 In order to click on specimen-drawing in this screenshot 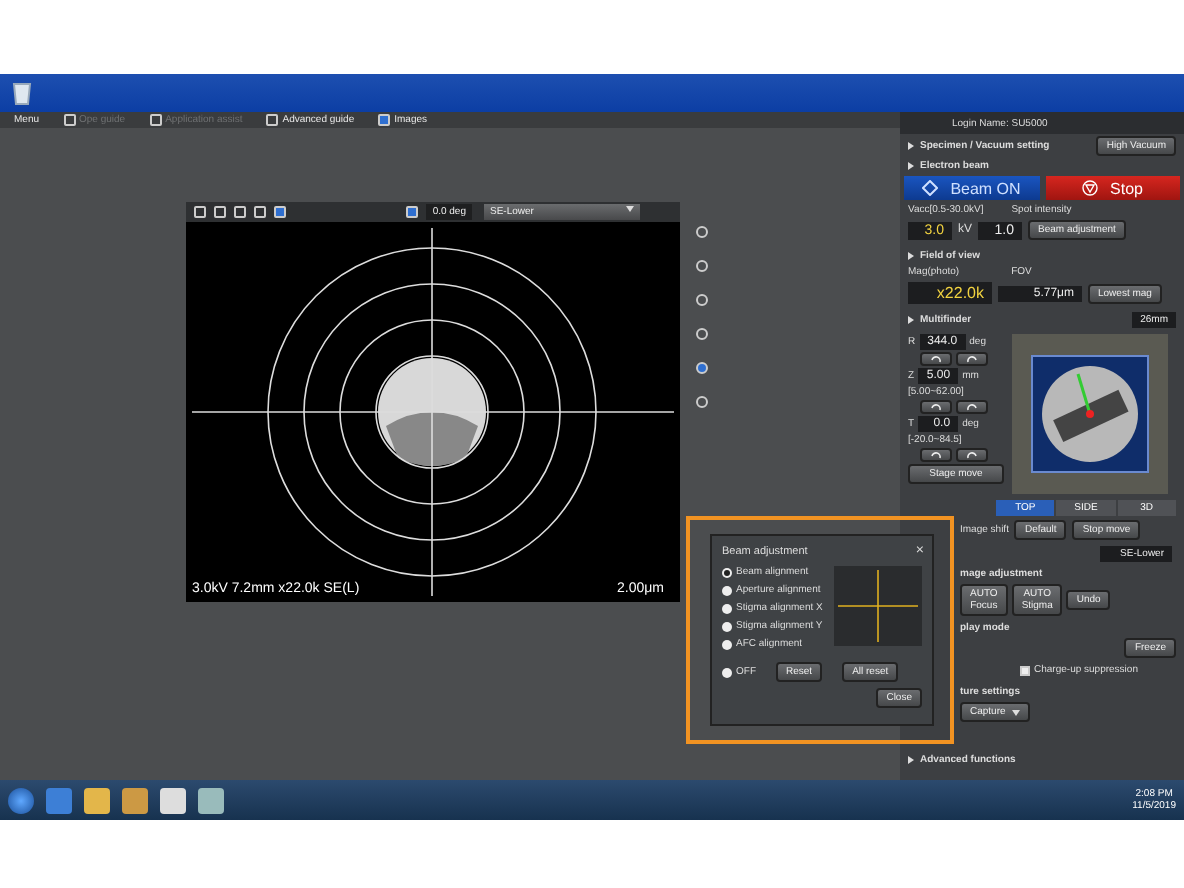, I will do `click(432, 412)`.